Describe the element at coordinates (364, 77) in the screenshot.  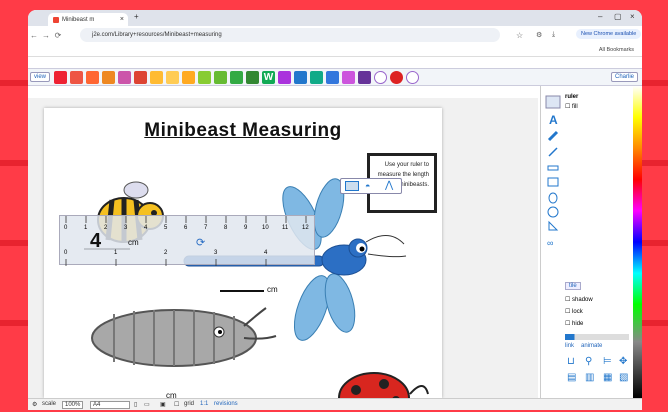
I see `music-icon` at that location.